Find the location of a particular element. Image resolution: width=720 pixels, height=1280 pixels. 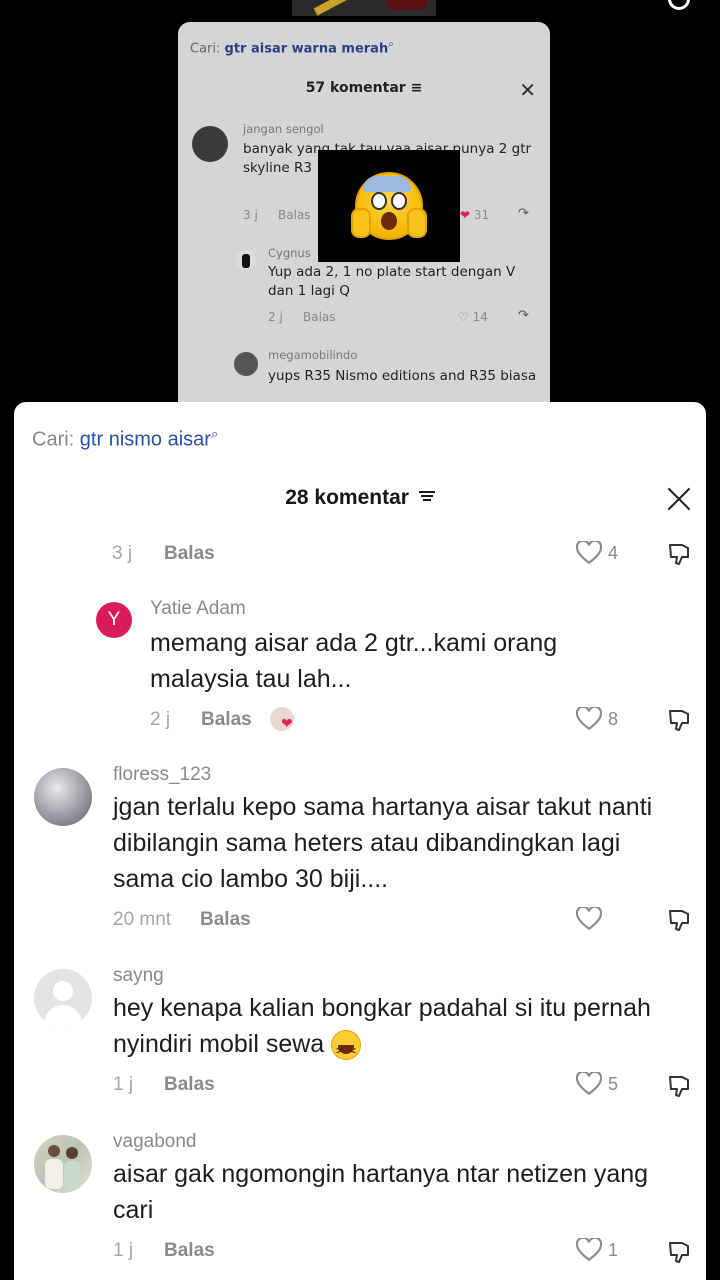

comment-time: 20 mnt is located at coordinates (142, 919).